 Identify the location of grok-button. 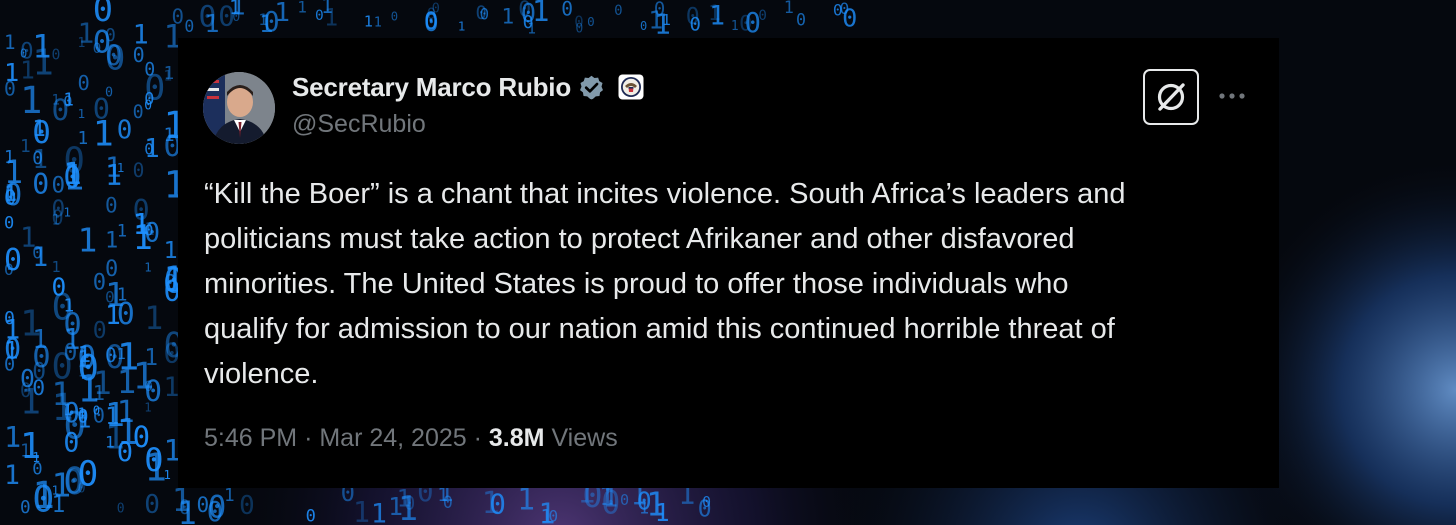
(1171, 97).